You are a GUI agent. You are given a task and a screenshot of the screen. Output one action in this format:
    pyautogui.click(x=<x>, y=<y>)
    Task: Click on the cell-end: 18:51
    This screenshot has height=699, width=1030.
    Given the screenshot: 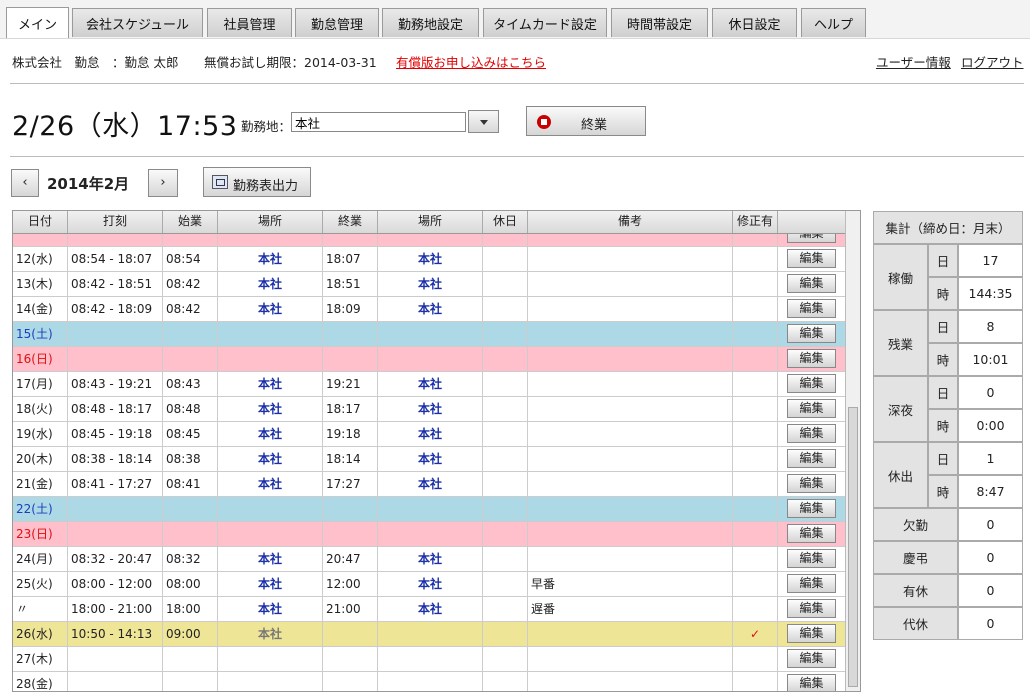 What is the action you would take?
    pyautogui.click(x=350, y=284)
    